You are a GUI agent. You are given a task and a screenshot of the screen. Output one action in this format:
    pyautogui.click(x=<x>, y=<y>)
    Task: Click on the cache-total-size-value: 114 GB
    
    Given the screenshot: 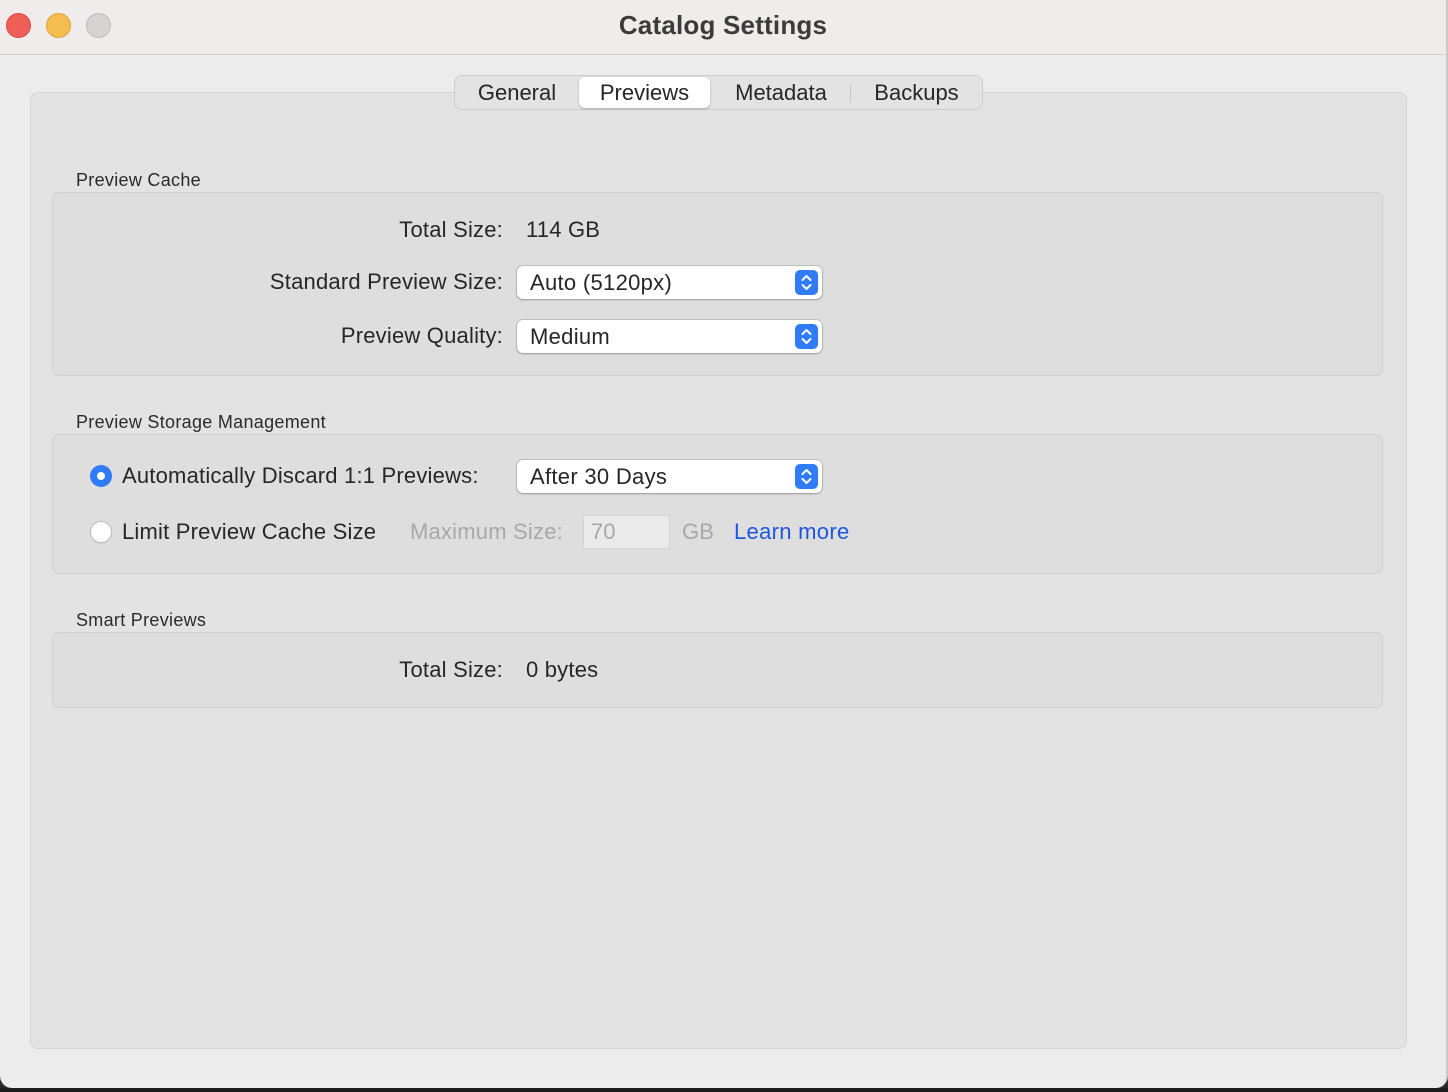 What is the action you would take?
    pyautogui.click(x=563, y=229)
    